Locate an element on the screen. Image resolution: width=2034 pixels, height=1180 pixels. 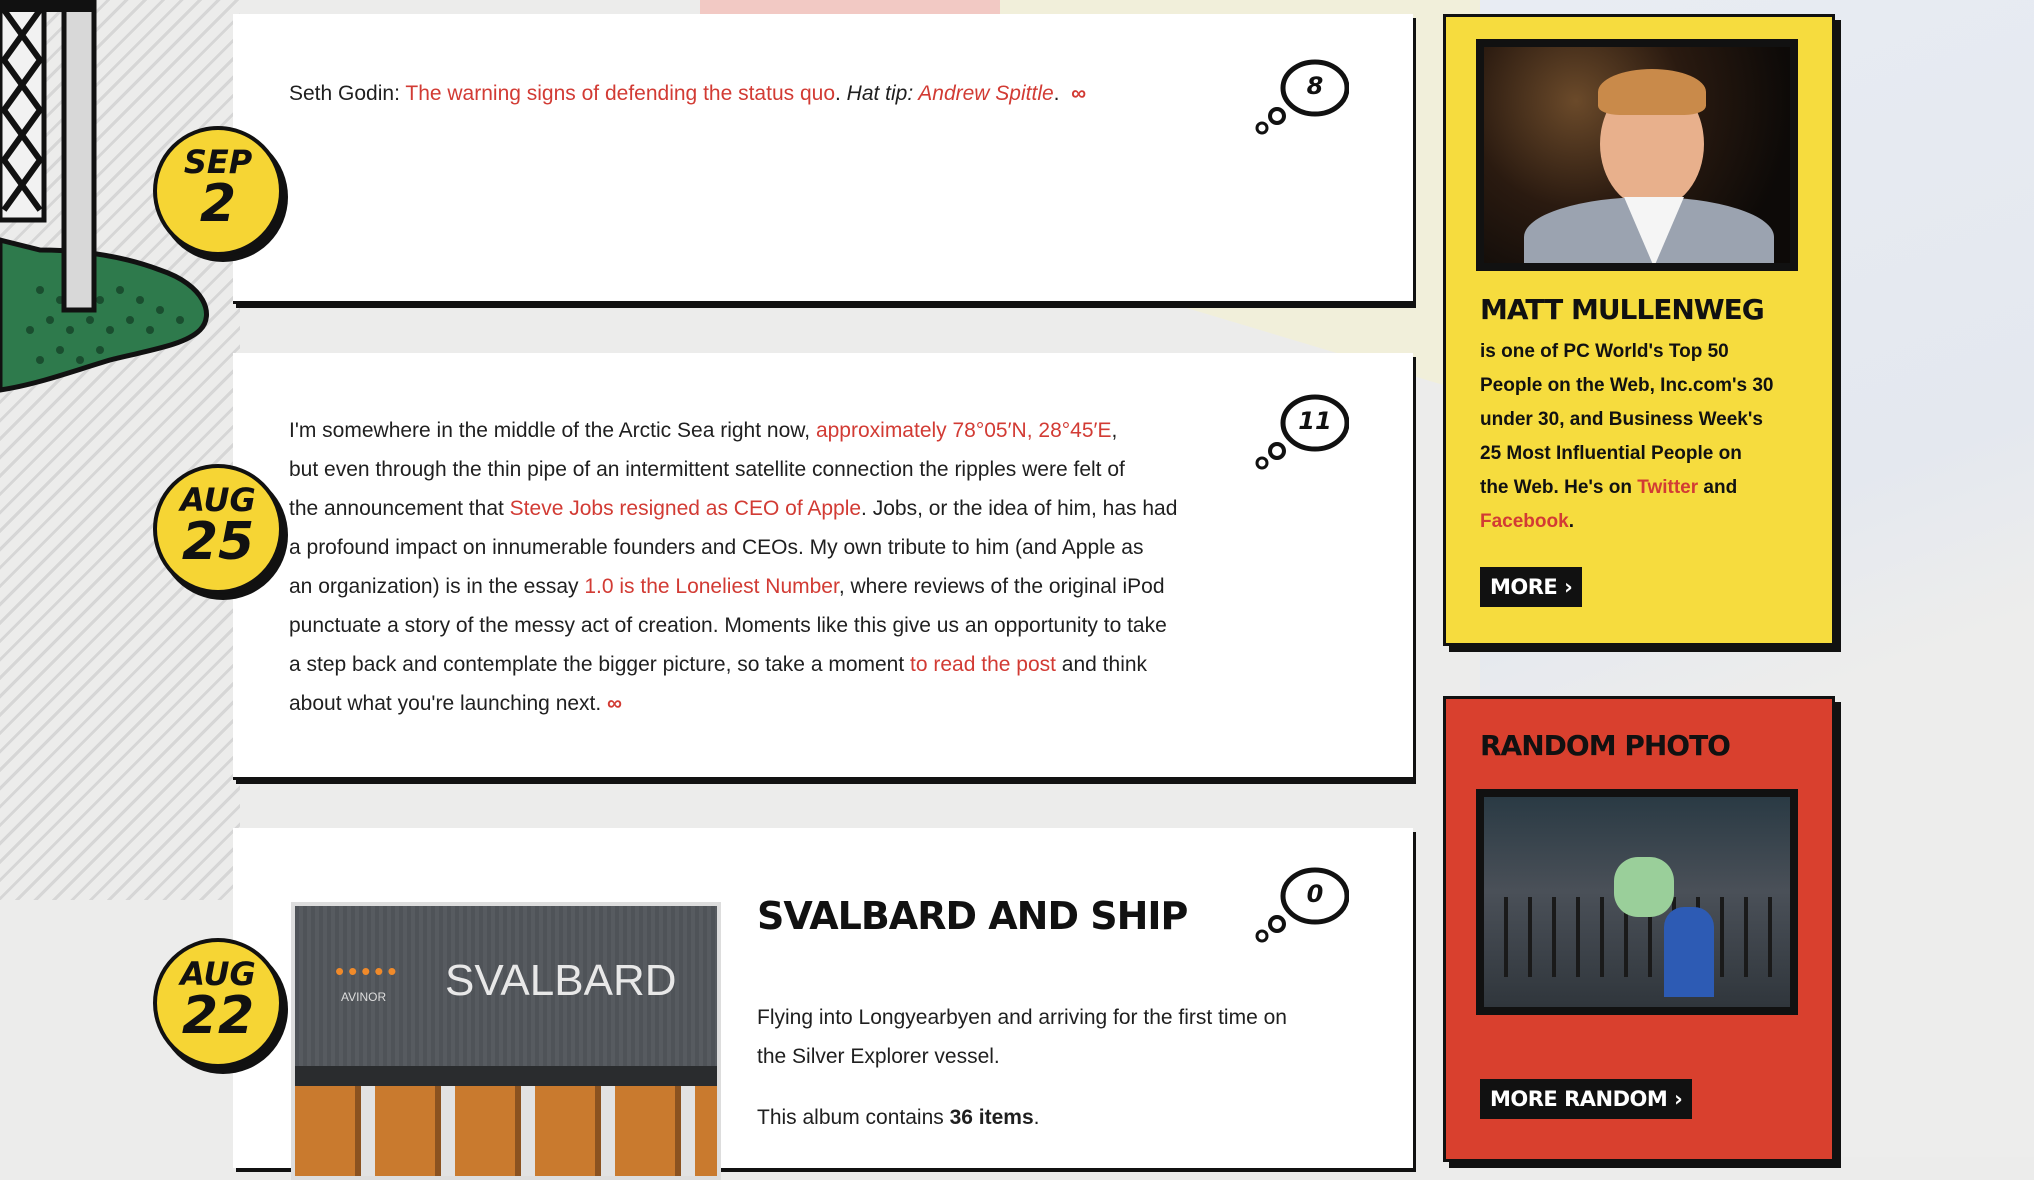
comment-count: 11 is located at coordinates (1315, 421).